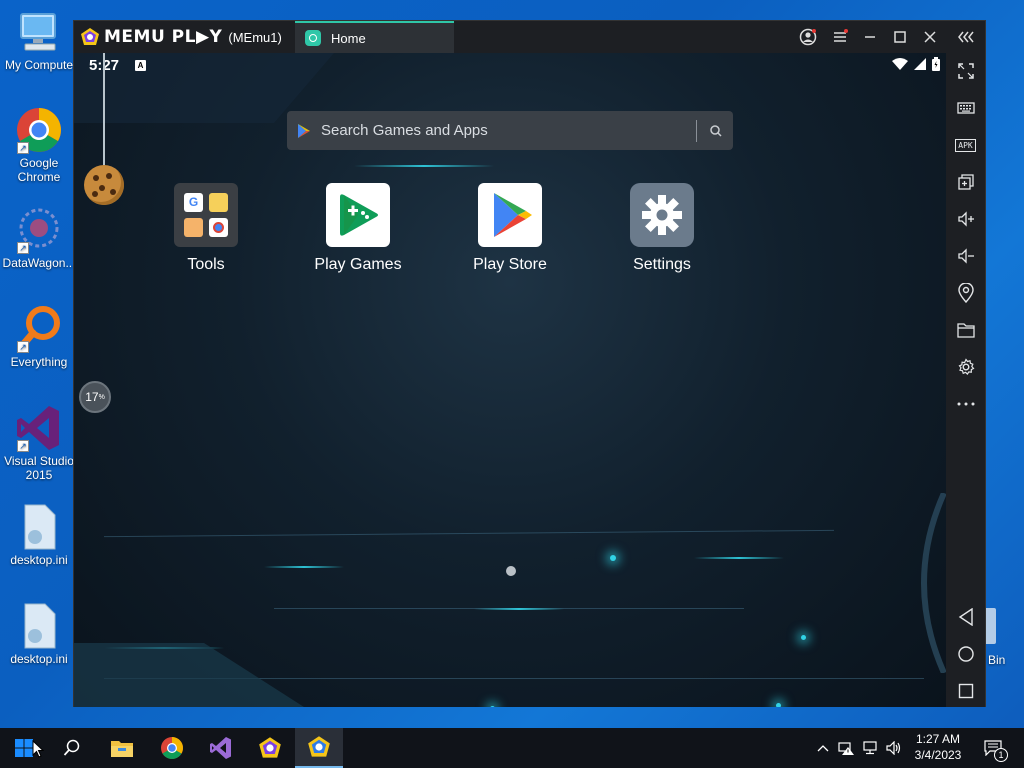 This screenshot has height=768, width=1024. What do you see at coordinates (662, 228) in the screenshot?
I see `app-settings: Settings` at bounding box center [662, 228].